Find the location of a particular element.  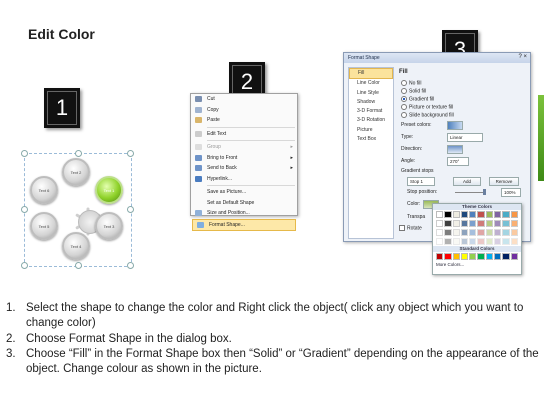

diagram-node: Text 5 is located at coordinates (44, 226).